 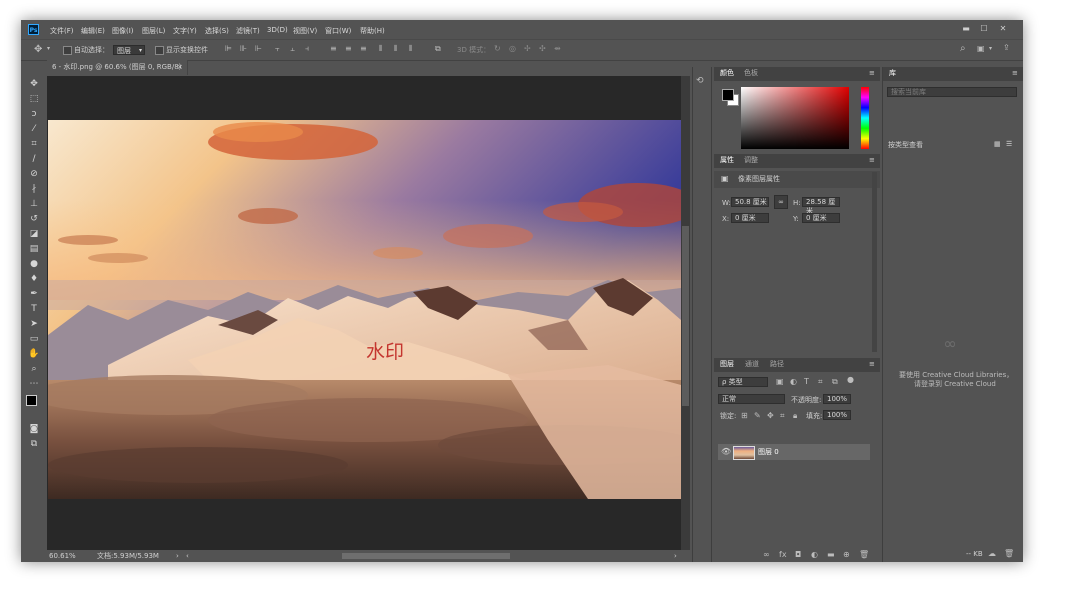 What do you see at coordinates (527, 49) in the screenshot?
I see `drag-3d-icon: ✢` at bounding box center [527, 49].